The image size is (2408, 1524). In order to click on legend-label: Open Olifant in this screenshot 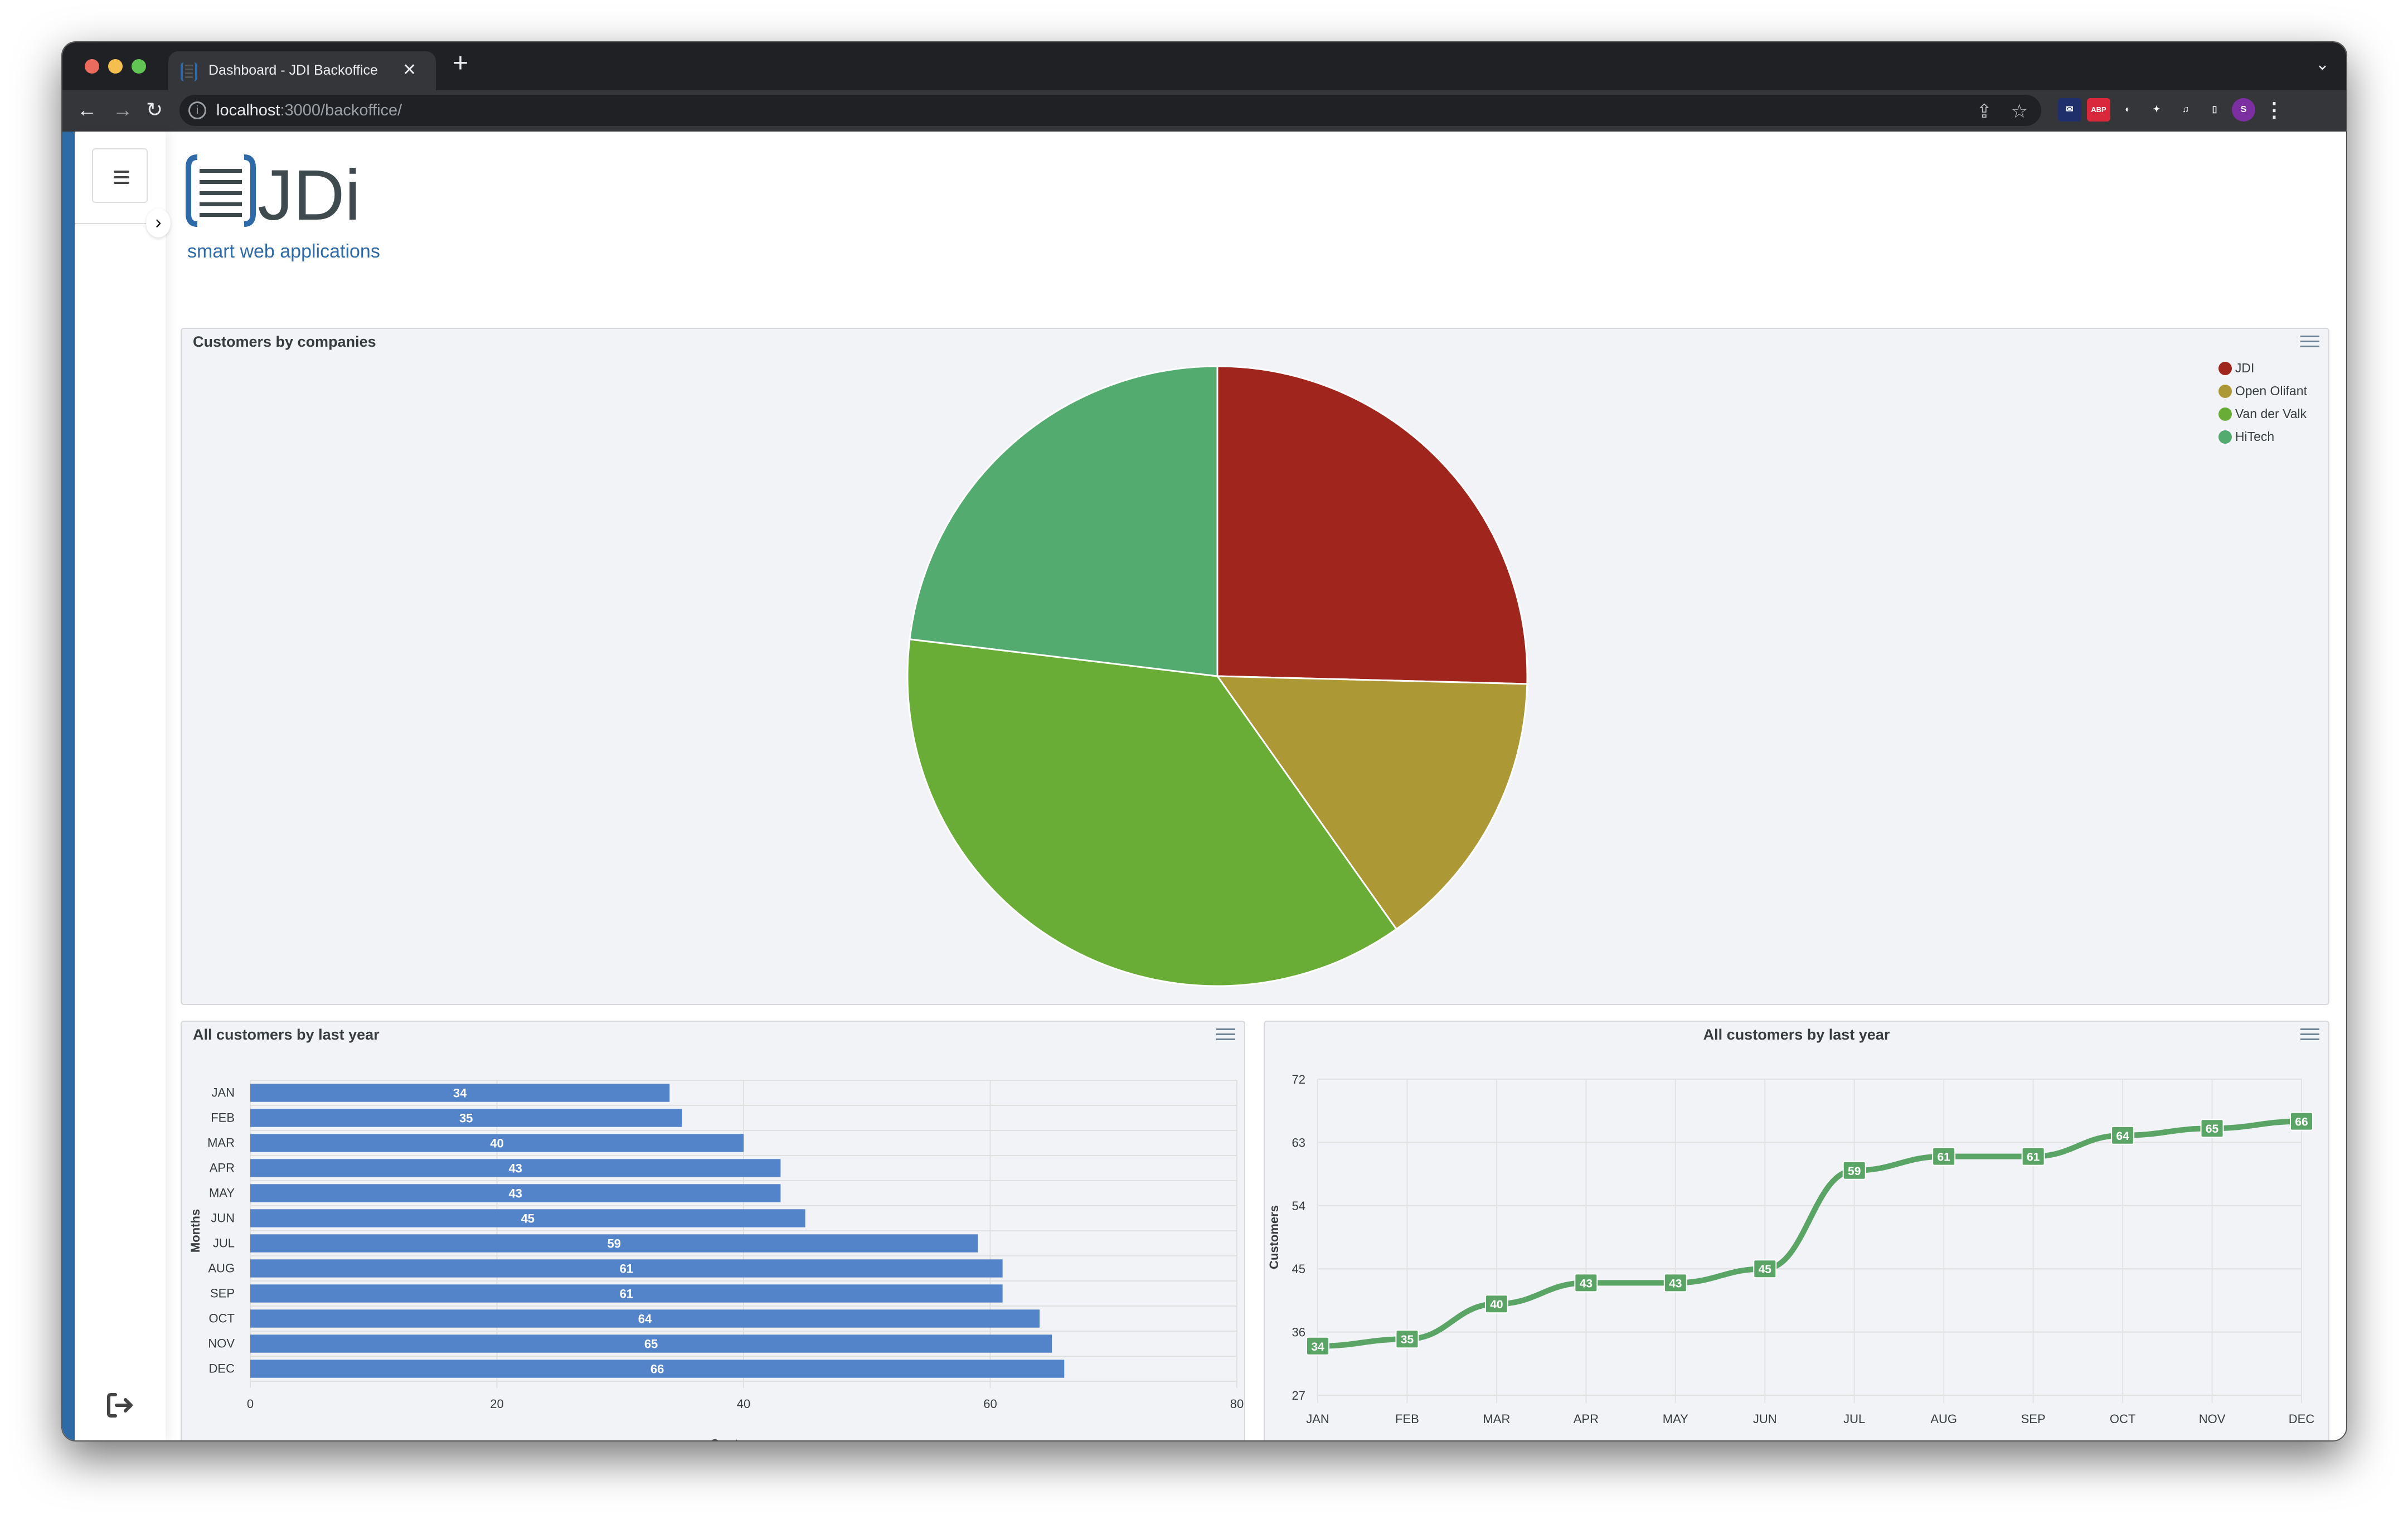, I will do `click(2271, 391)`.